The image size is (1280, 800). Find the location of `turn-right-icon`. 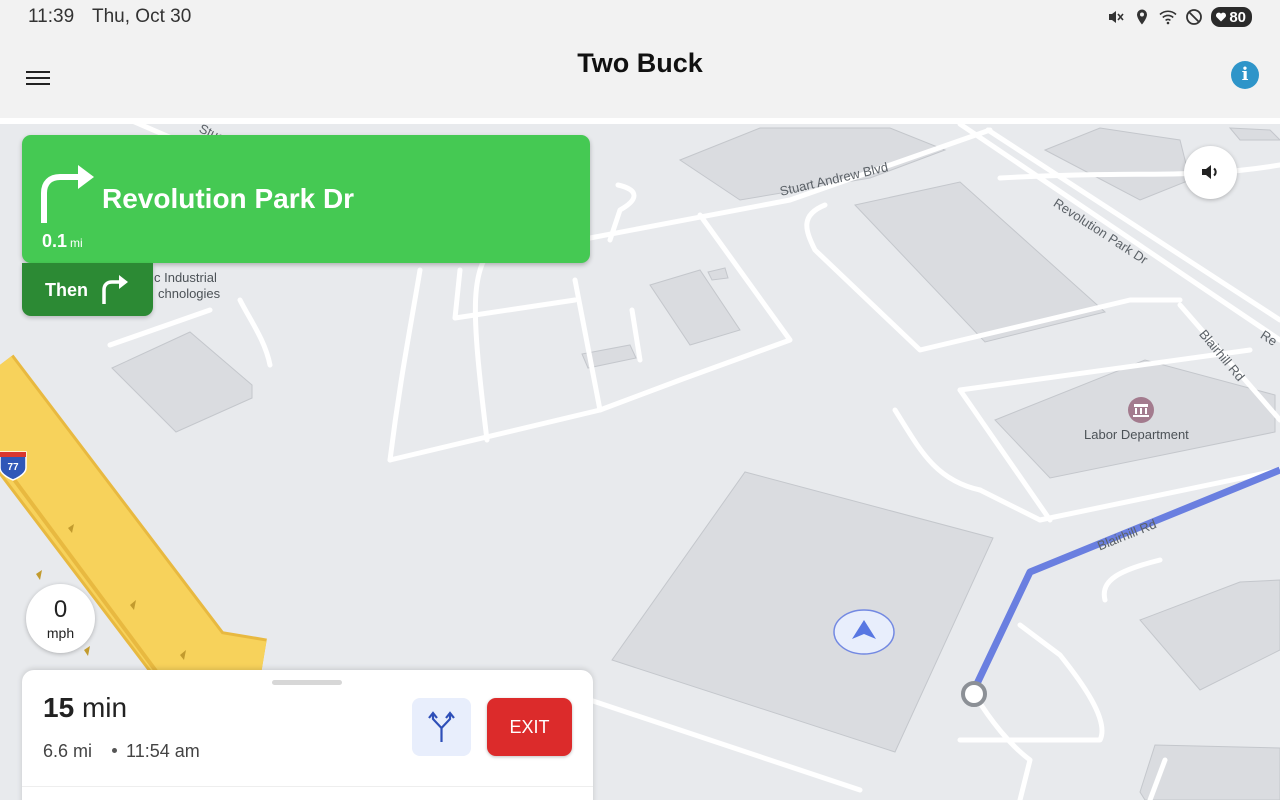

turn-right-icon is located at coordinates (67, 194).